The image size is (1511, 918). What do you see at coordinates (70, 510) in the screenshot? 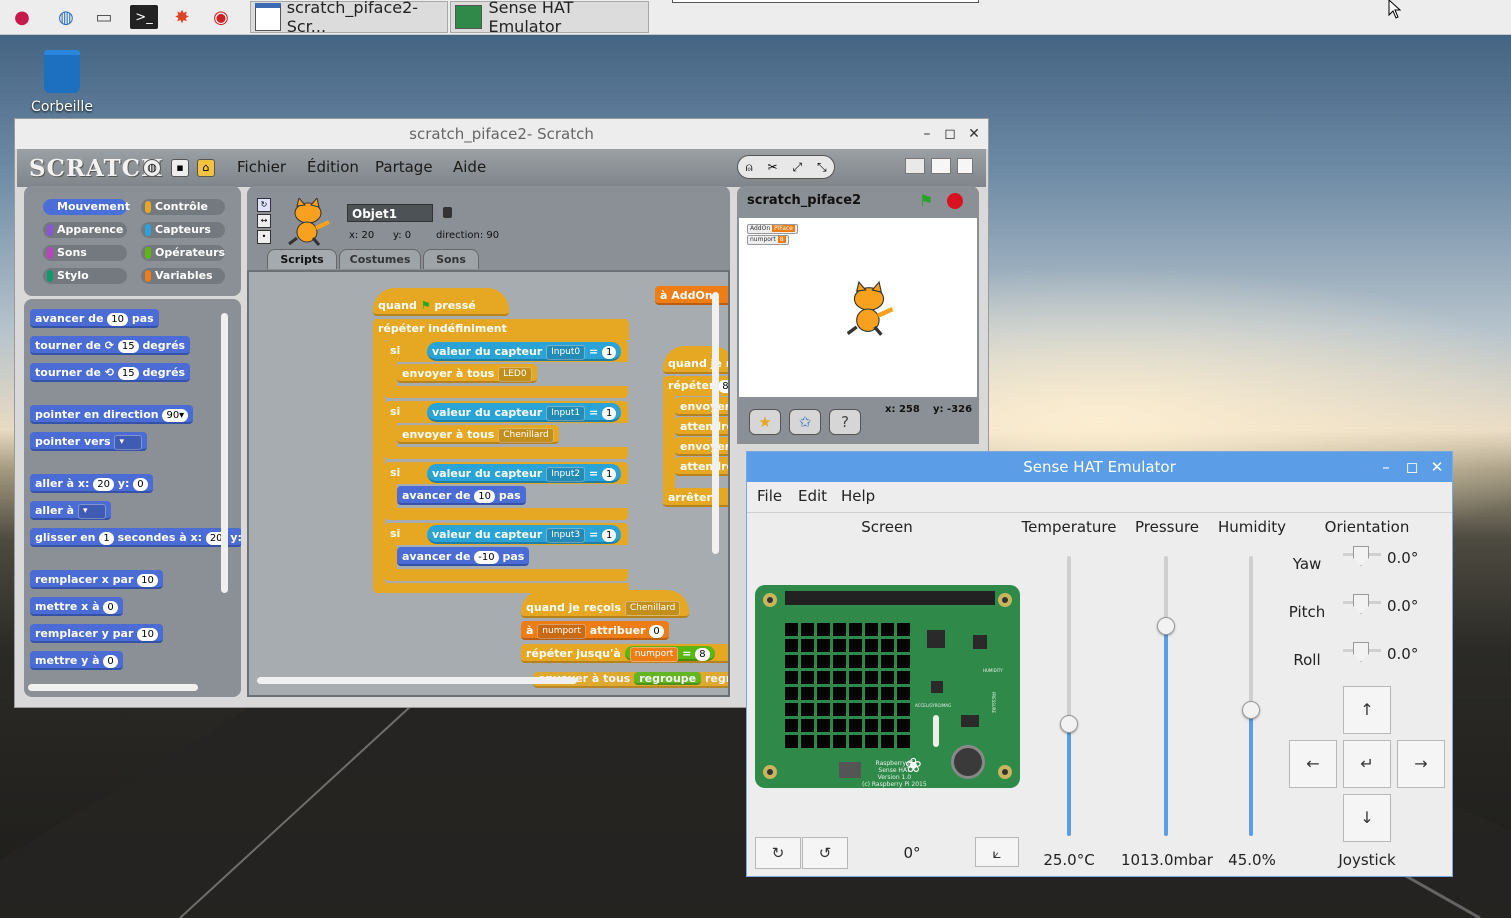
I see `block-goto: aller à ▾` at bounding box center [70, 510].